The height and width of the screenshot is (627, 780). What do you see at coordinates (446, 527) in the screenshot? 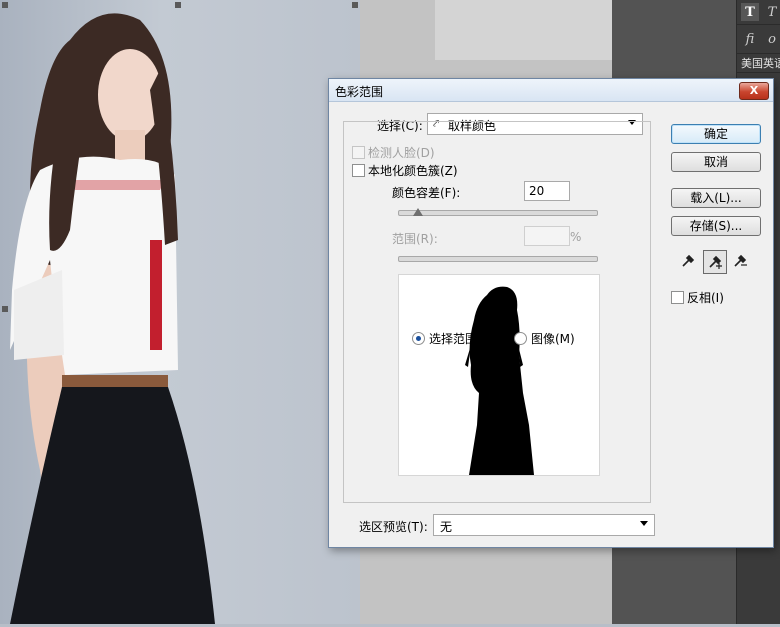
I see `selection-preview-value: 无` at bounding box center [446, 527].